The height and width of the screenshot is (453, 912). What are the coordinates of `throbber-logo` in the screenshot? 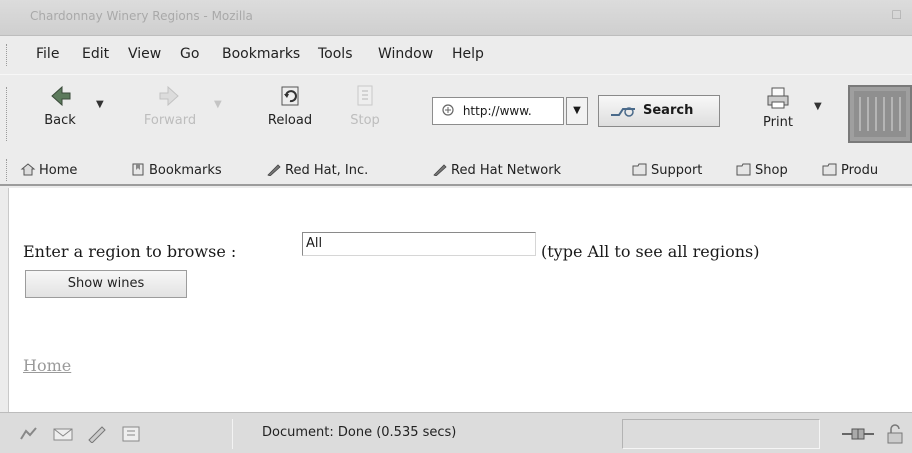 It's located at (880, 114).